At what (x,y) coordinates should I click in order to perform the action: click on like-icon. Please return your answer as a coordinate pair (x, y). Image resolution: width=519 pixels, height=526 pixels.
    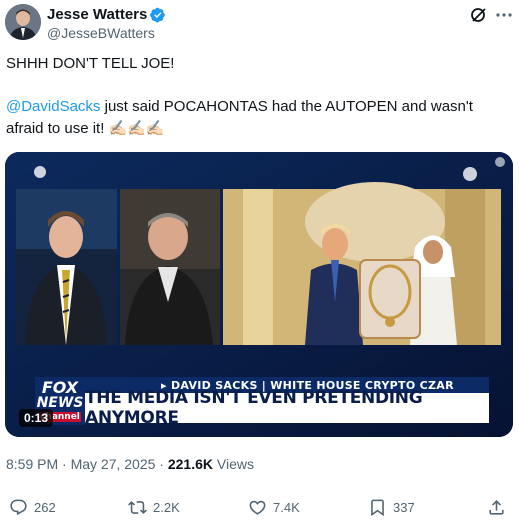
    Looking at the image, I should click on (257, 507).